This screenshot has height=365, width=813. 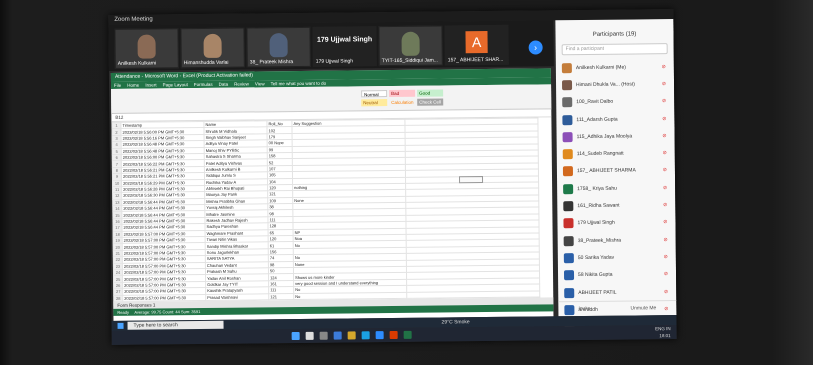 I want to click on style-good: Good, so click(x=430, y=93).